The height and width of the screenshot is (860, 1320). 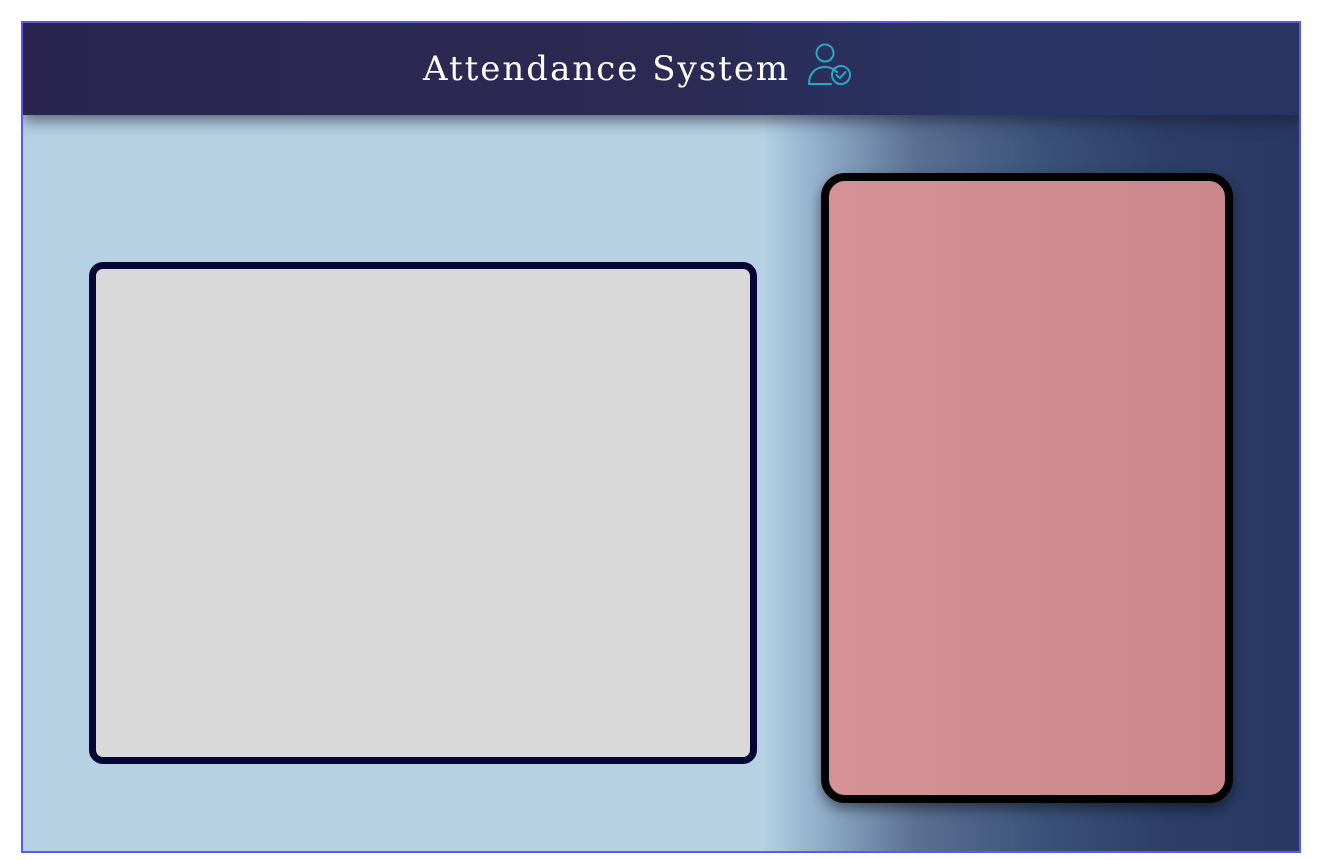 I want to click on header-bar: Attendance System, so click(x=661, y=69).